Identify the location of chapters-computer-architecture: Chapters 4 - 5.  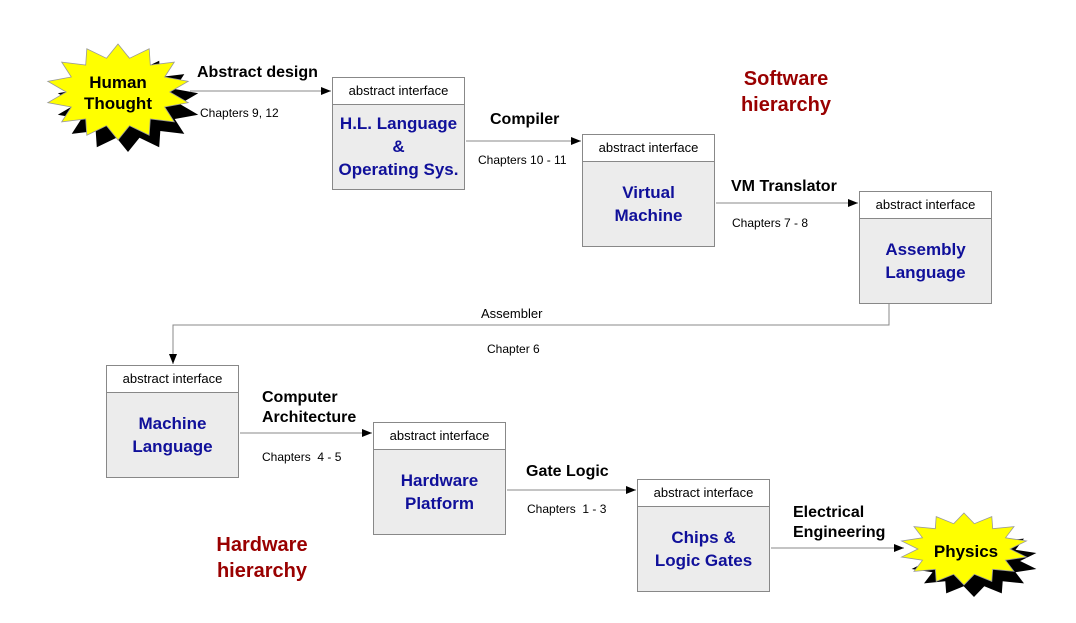
(302, 457).